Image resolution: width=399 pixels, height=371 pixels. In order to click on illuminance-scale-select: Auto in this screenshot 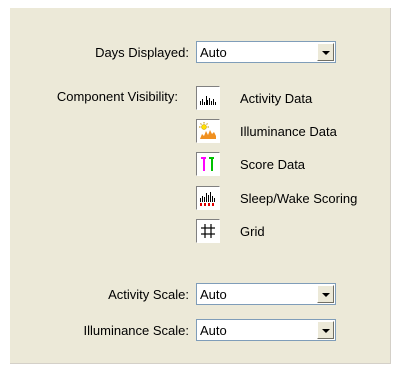, I will do `click(266, 330)`.